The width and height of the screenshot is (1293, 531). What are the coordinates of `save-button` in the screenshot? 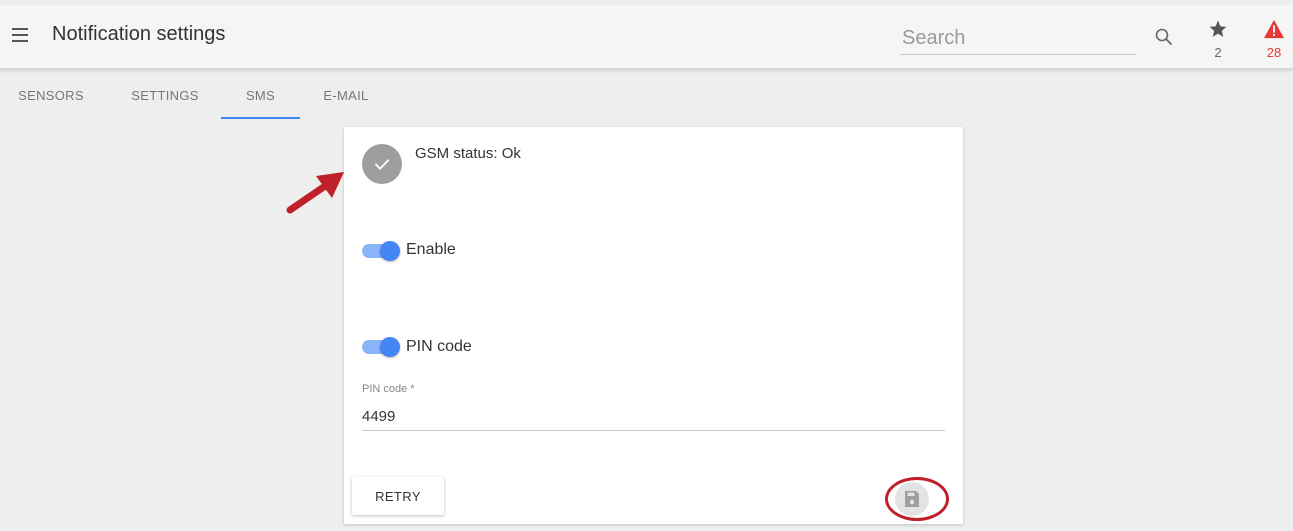 It's located at (917, 499).